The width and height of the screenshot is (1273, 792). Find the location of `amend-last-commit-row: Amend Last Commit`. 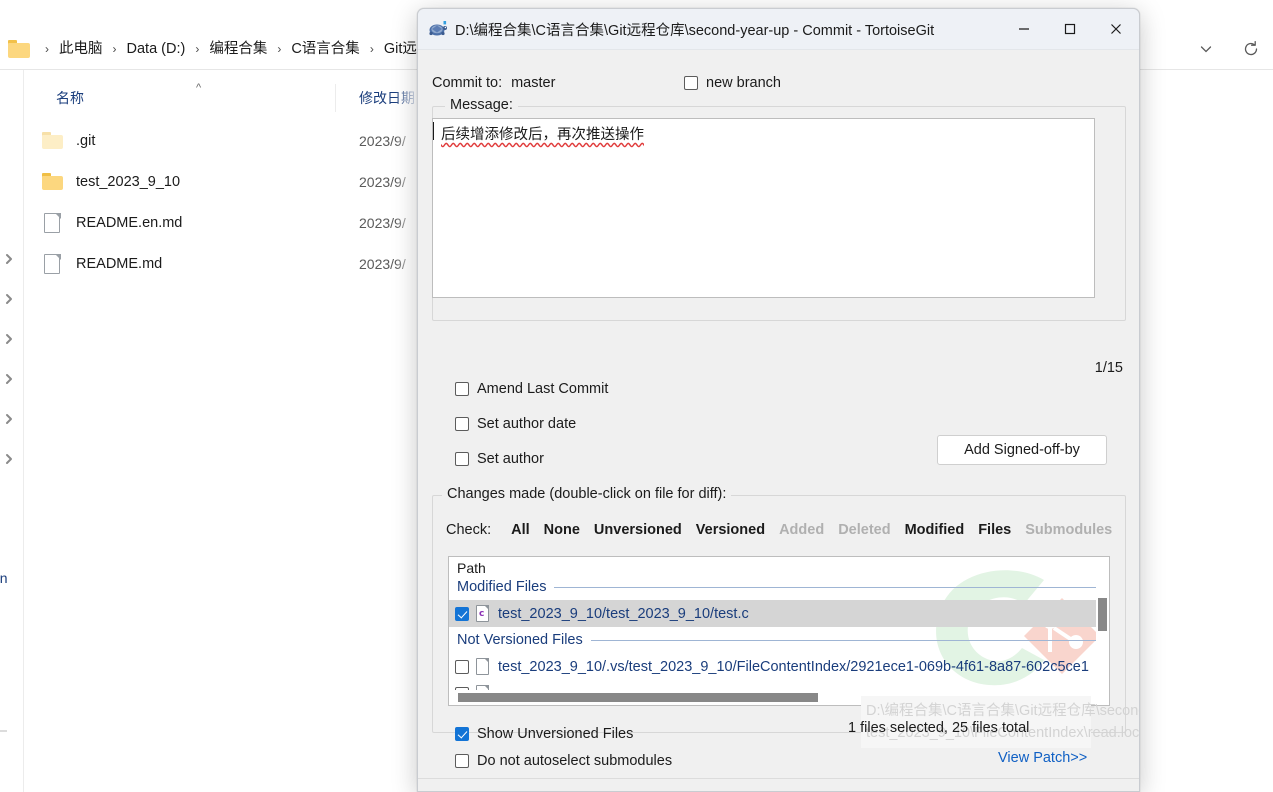

amend-last-commit-row: Amend Last Commit is located at coordinates (531, 389).